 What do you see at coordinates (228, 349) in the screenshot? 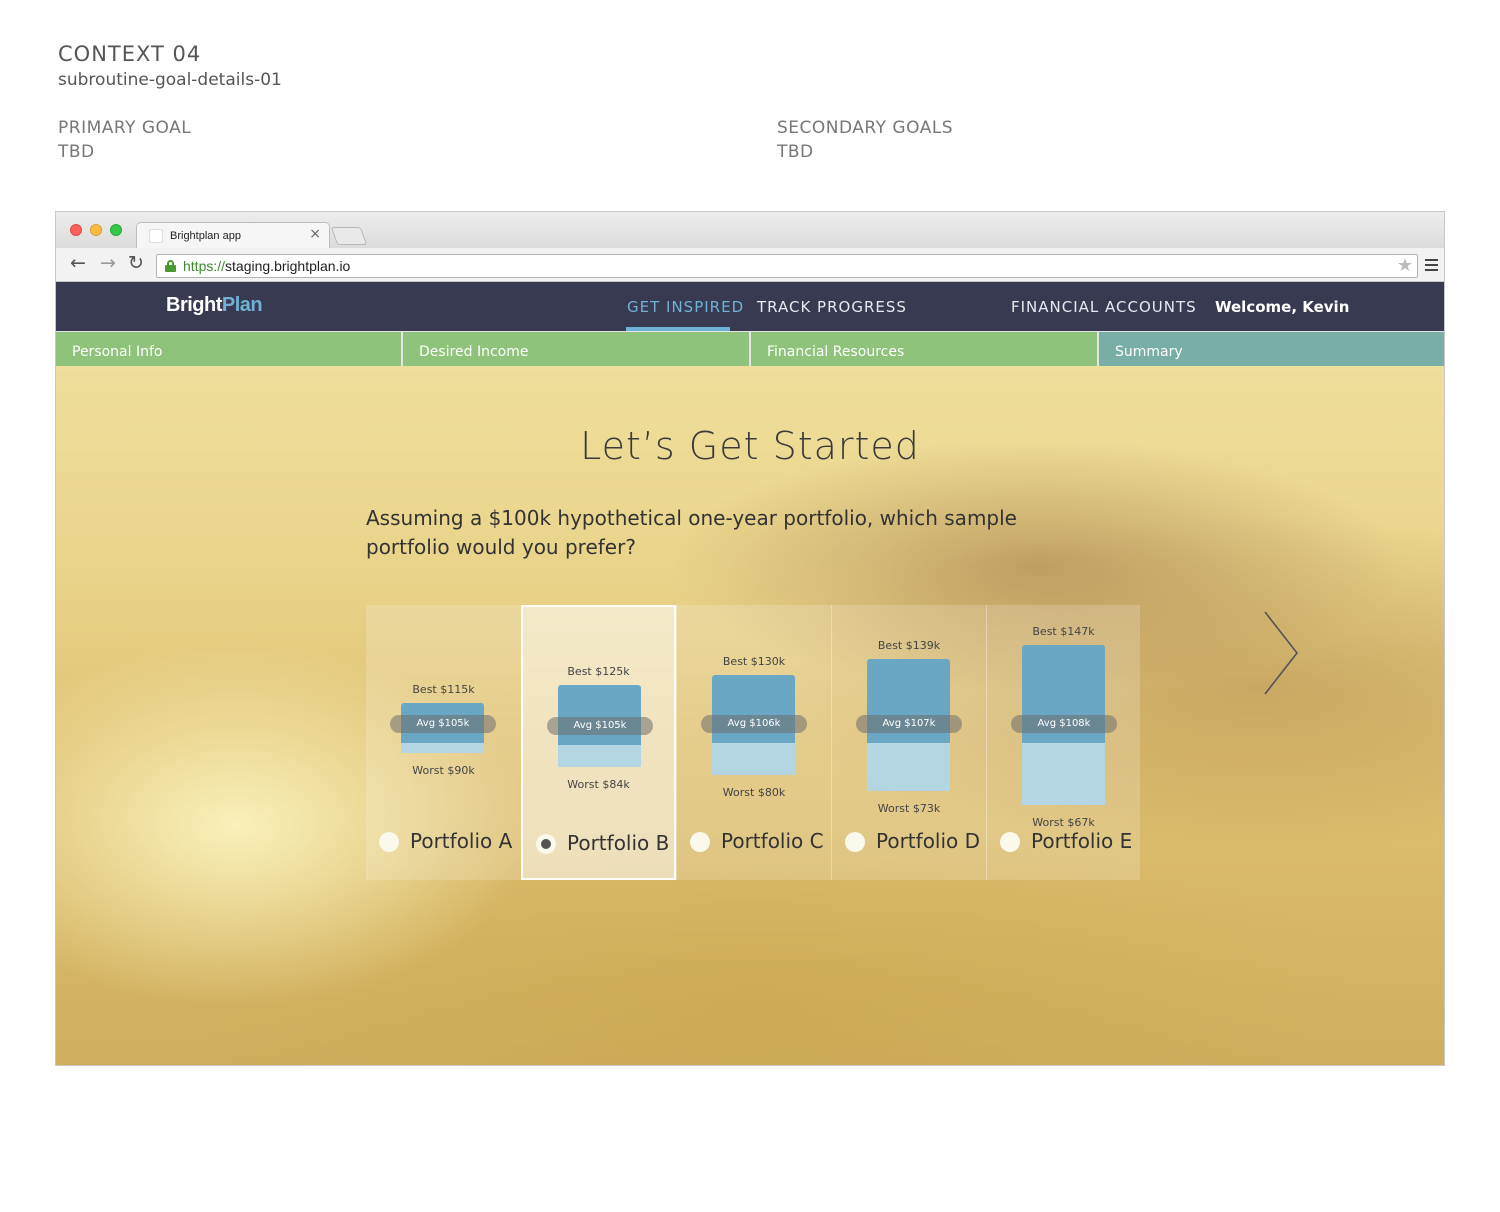
I see `step-personal-info: Personal Info` at bounding box center [228, 349].